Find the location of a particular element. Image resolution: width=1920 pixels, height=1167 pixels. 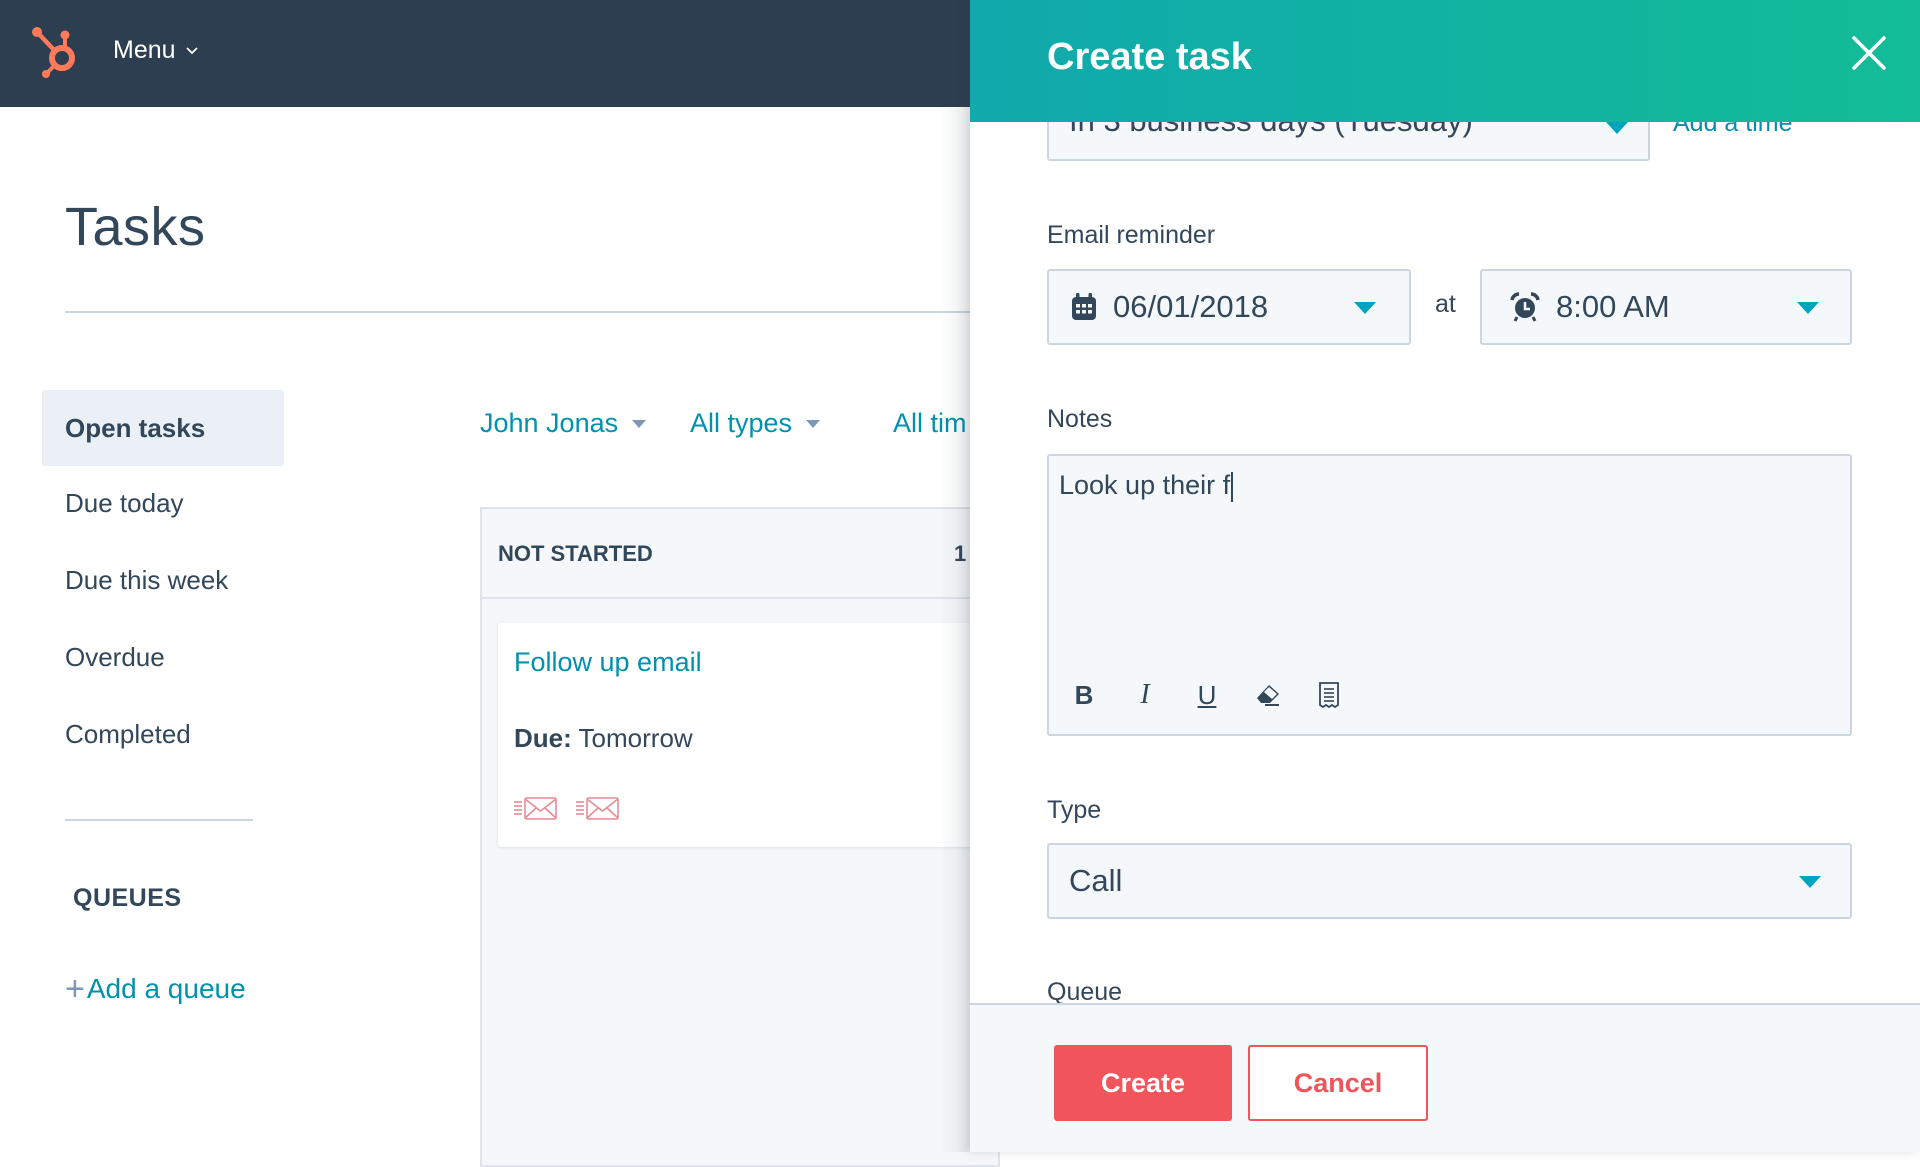

insert-snippet-button is located at coordinates (1329, 695).